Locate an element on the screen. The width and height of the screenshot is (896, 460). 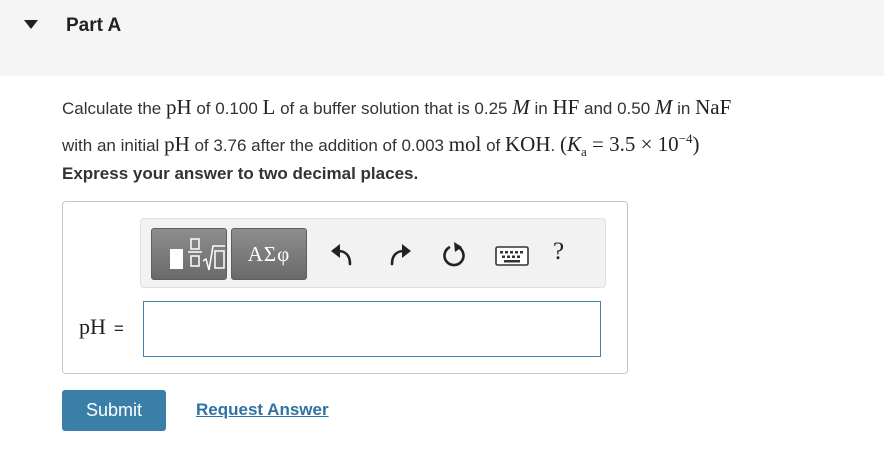
math-ka-expression: (Ka = 3.5 × 10−4) is located at coordinates (629, 145).